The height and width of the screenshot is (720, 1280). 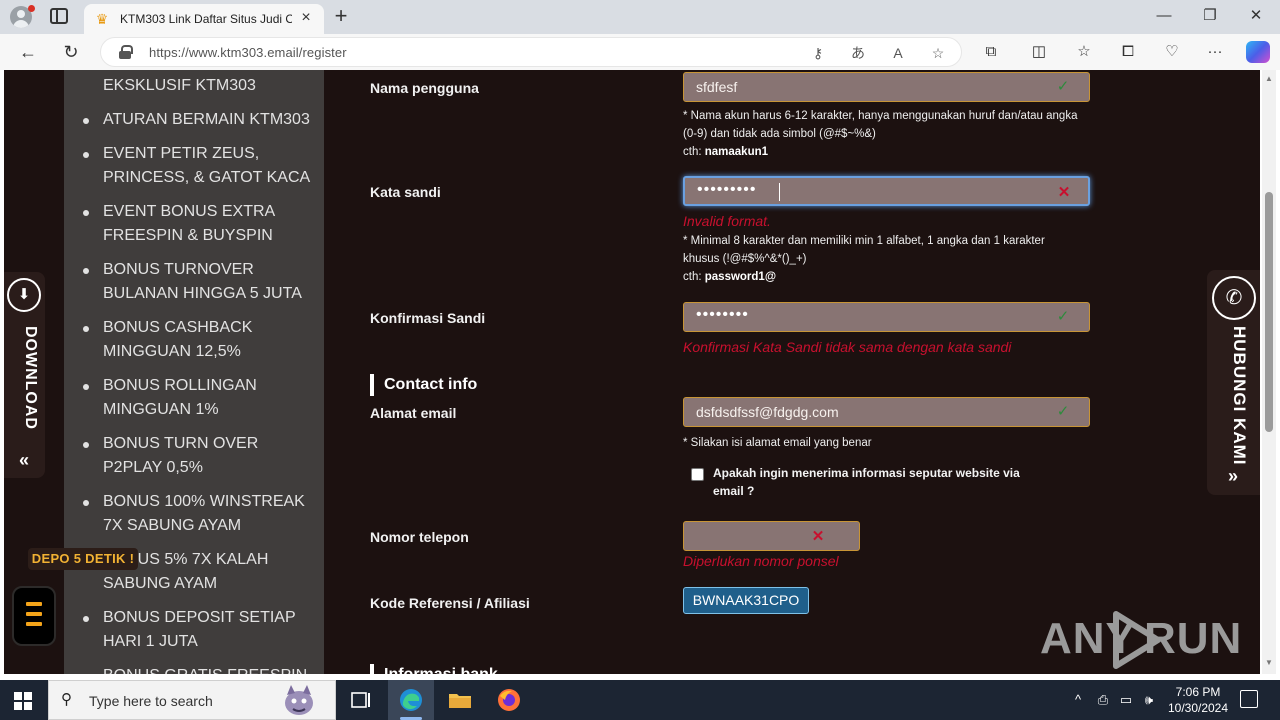 What do you see at coordinates (1193, 638) in the screenshot?
I see `watermark-right-text: RUN` at bounding box center [1193, 638].